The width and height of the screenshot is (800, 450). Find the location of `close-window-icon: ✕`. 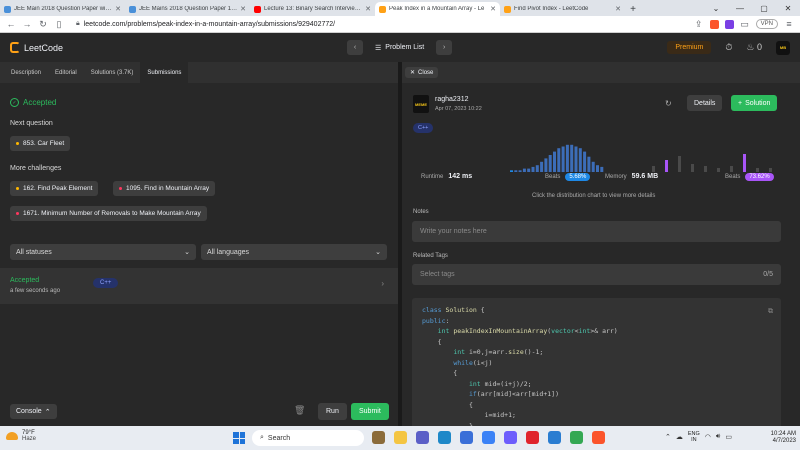

close-window-icon: ✕ is located at coordinates (788, 8).